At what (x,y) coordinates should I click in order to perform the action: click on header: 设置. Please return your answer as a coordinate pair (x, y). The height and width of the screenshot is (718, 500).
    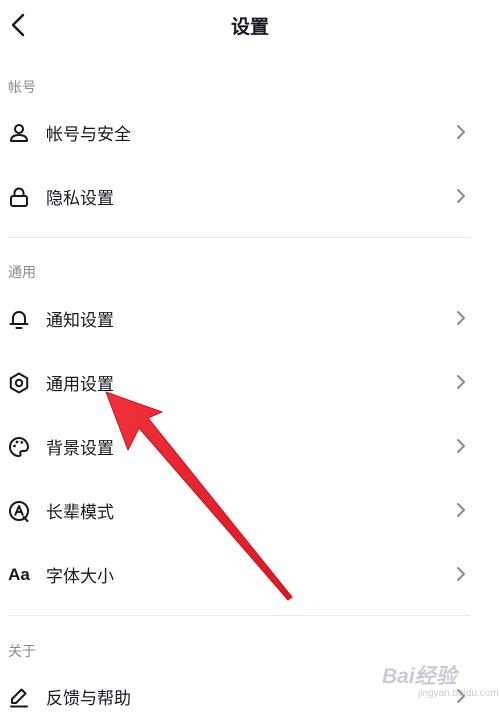
    Looking at the image, I should click on (250, 26).